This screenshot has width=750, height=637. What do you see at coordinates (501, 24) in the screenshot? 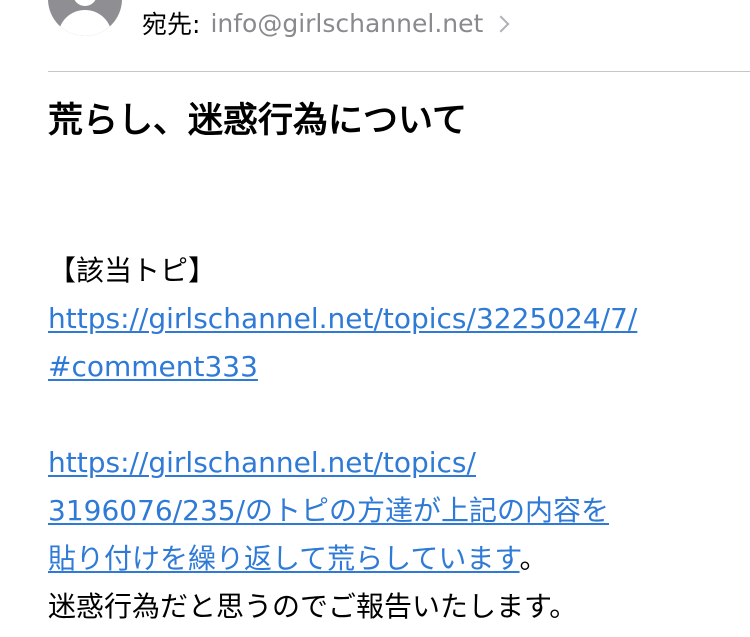
I see `chevron-right-icon` at bounding box center [501, 24].